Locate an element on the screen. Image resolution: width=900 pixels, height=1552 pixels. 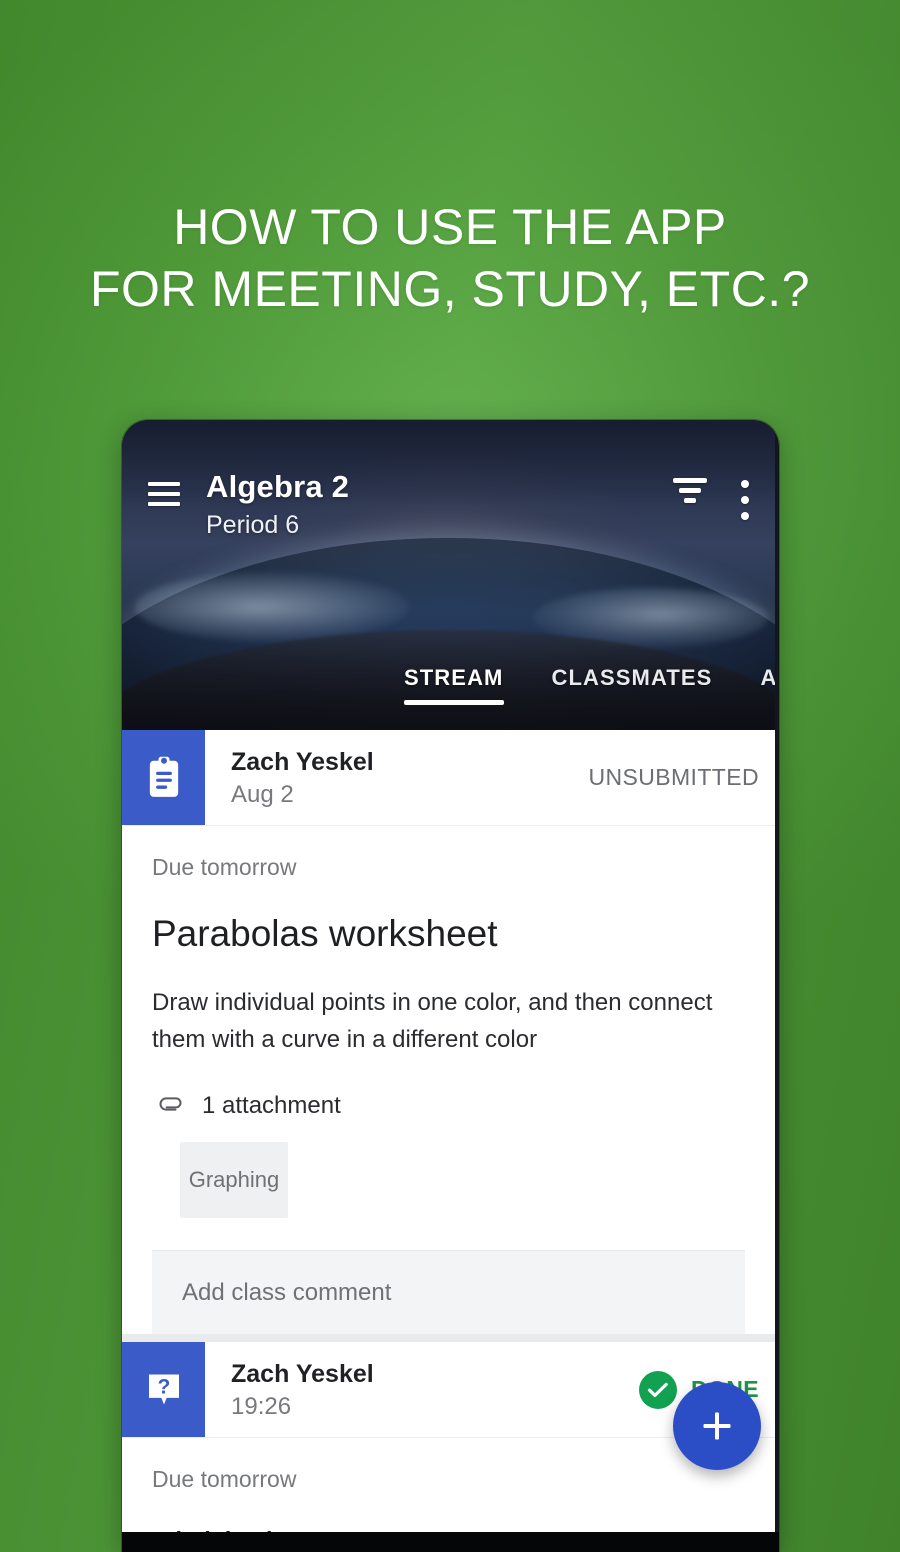
app-bar-actions is located at coordinates (711, 499).